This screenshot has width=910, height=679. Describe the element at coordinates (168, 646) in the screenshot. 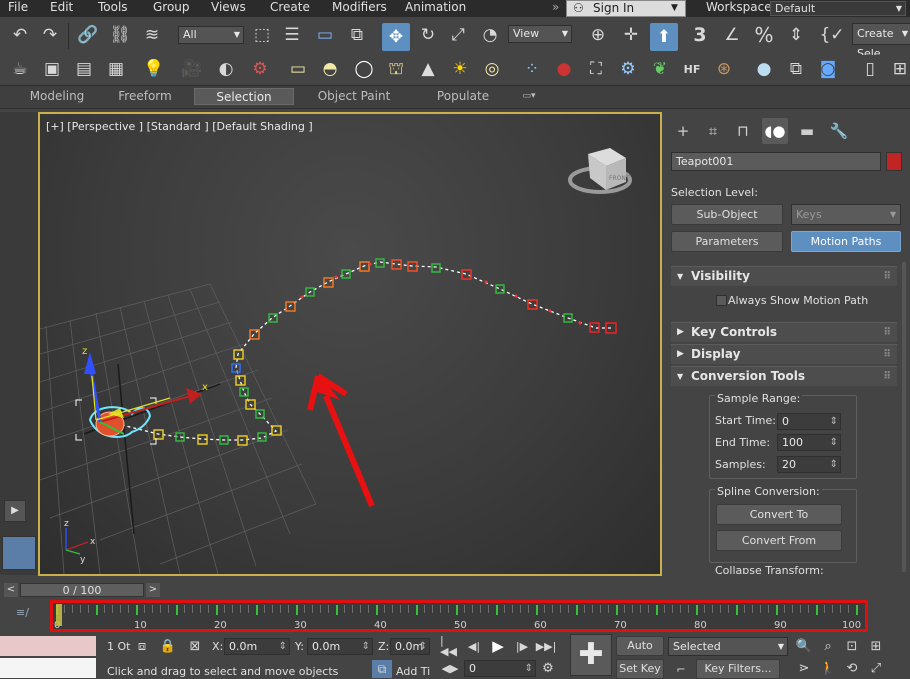

I see `lock-icon: 🔒` at that location.